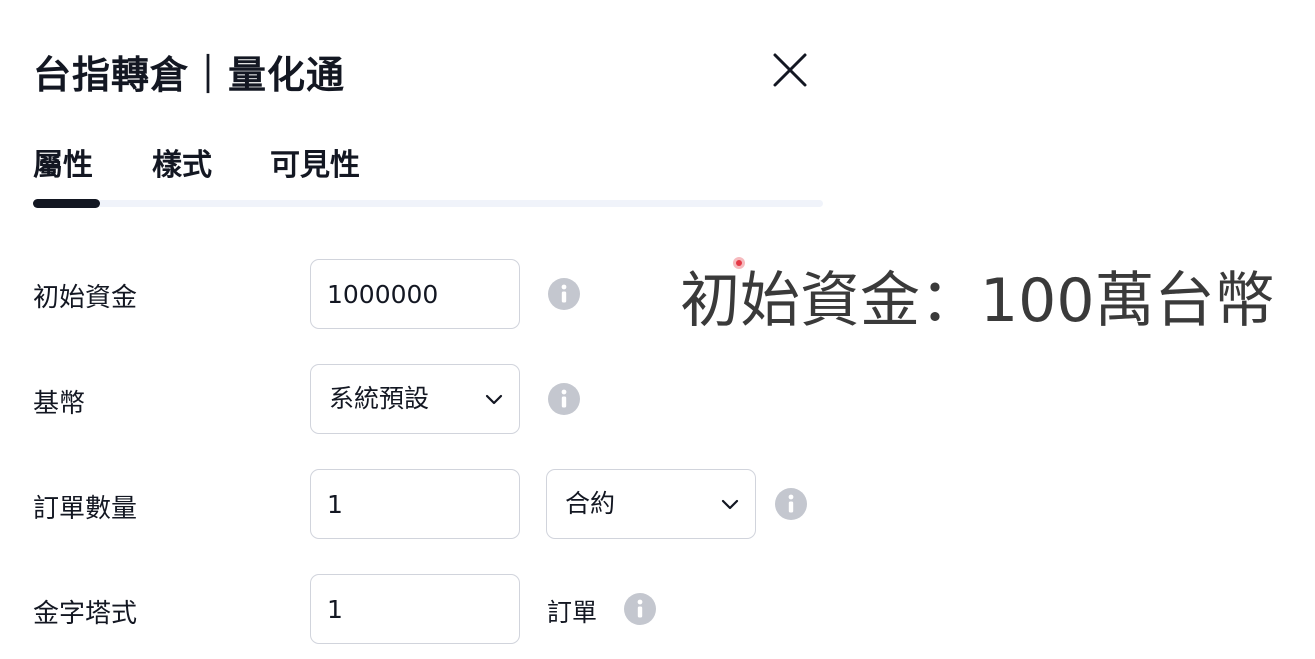  Describe the element at coordinates (189, 75) in the screenshot. I see `dialog-title: 台指轉倉｜量化通` at that location.